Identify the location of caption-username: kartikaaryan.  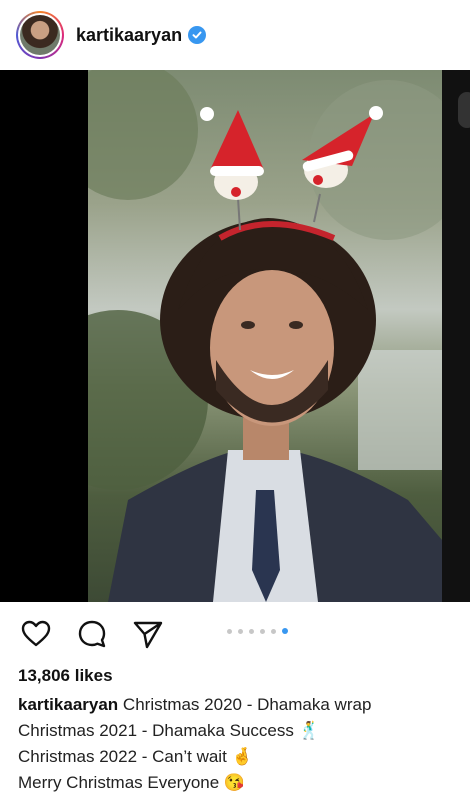
(68, 704).